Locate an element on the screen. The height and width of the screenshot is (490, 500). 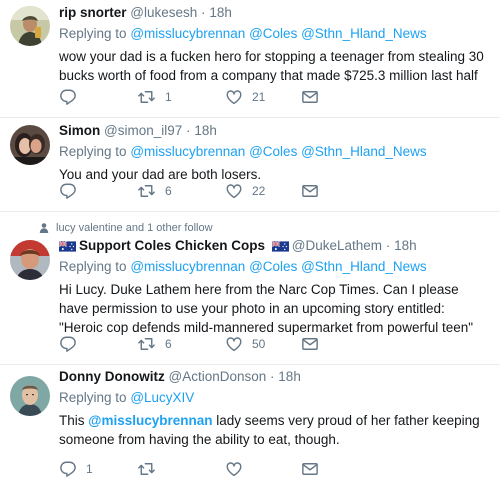
tweet-actions: 6 50 is located at coordinates (195, 344).